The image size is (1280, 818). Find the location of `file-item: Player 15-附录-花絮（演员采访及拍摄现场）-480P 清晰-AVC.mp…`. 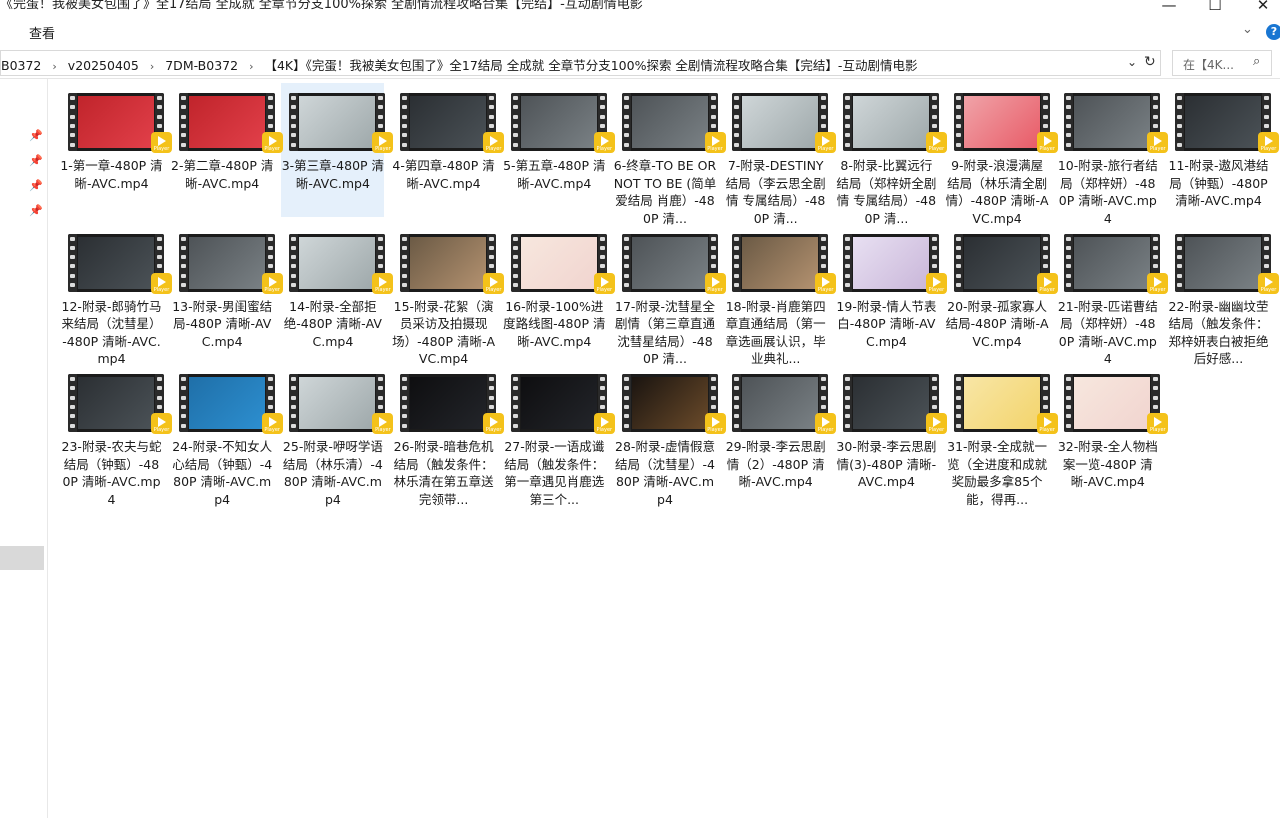

file-item: Player 15-附录-花絮（演员采访及拍摄现场）-480P 清晰-AVC.mp… is located at coordinates (448, 295).